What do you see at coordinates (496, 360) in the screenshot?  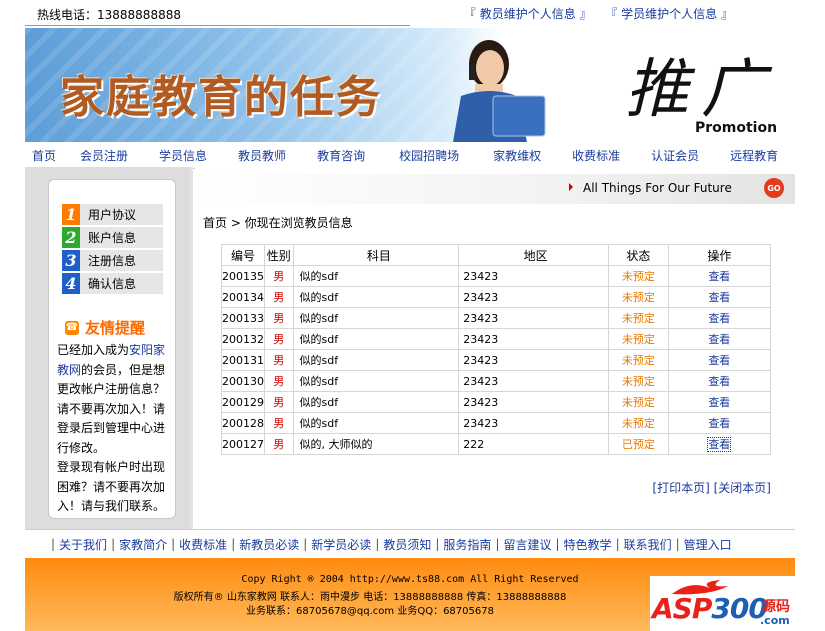 I see `table-row: 200131 男似的sdf 23423 未预定 查看` at bounding box center [496, 360].